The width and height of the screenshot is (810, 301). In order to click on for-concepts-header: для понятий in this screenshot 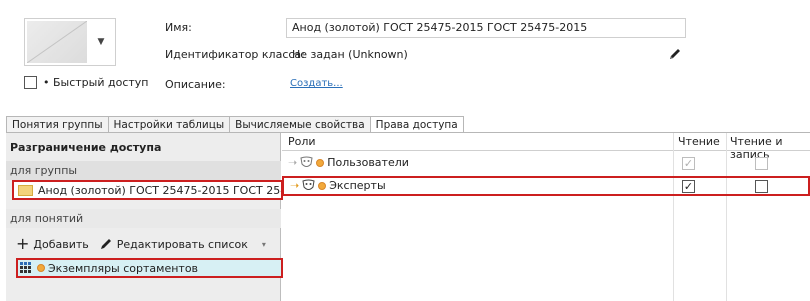, I will do `click(143, 218)`.